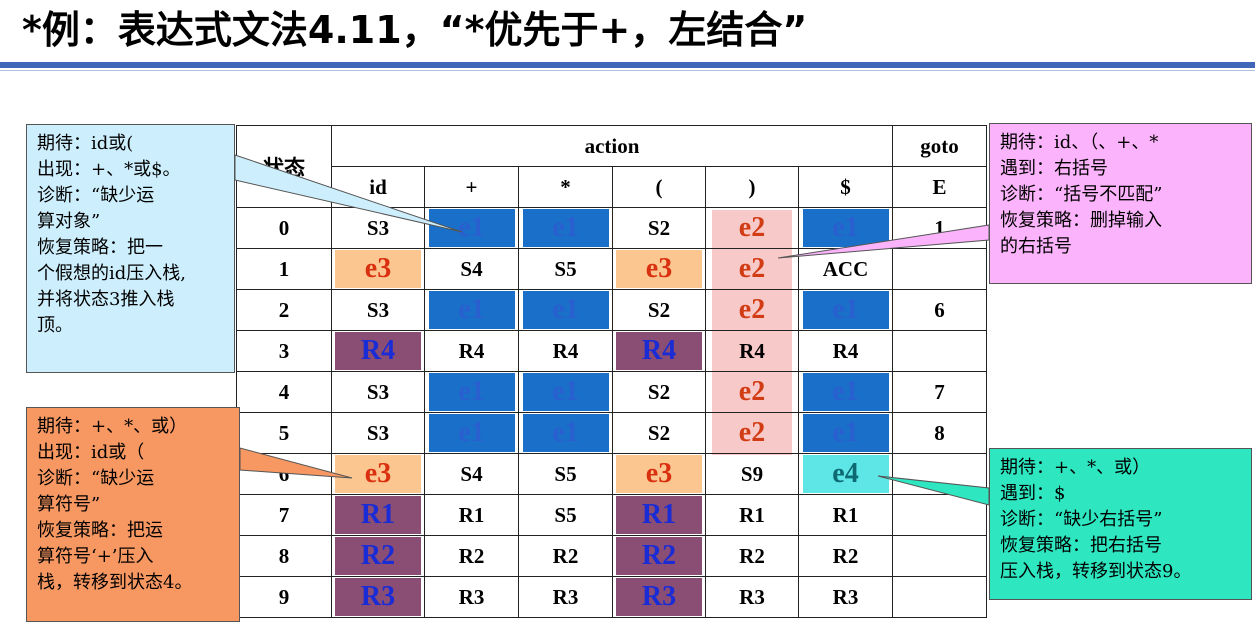 This screenshot has height=634, width=1255. Describe the element at coordinates (933, 490) in the screenshot. I see `callout-pointer-e4` at that location.